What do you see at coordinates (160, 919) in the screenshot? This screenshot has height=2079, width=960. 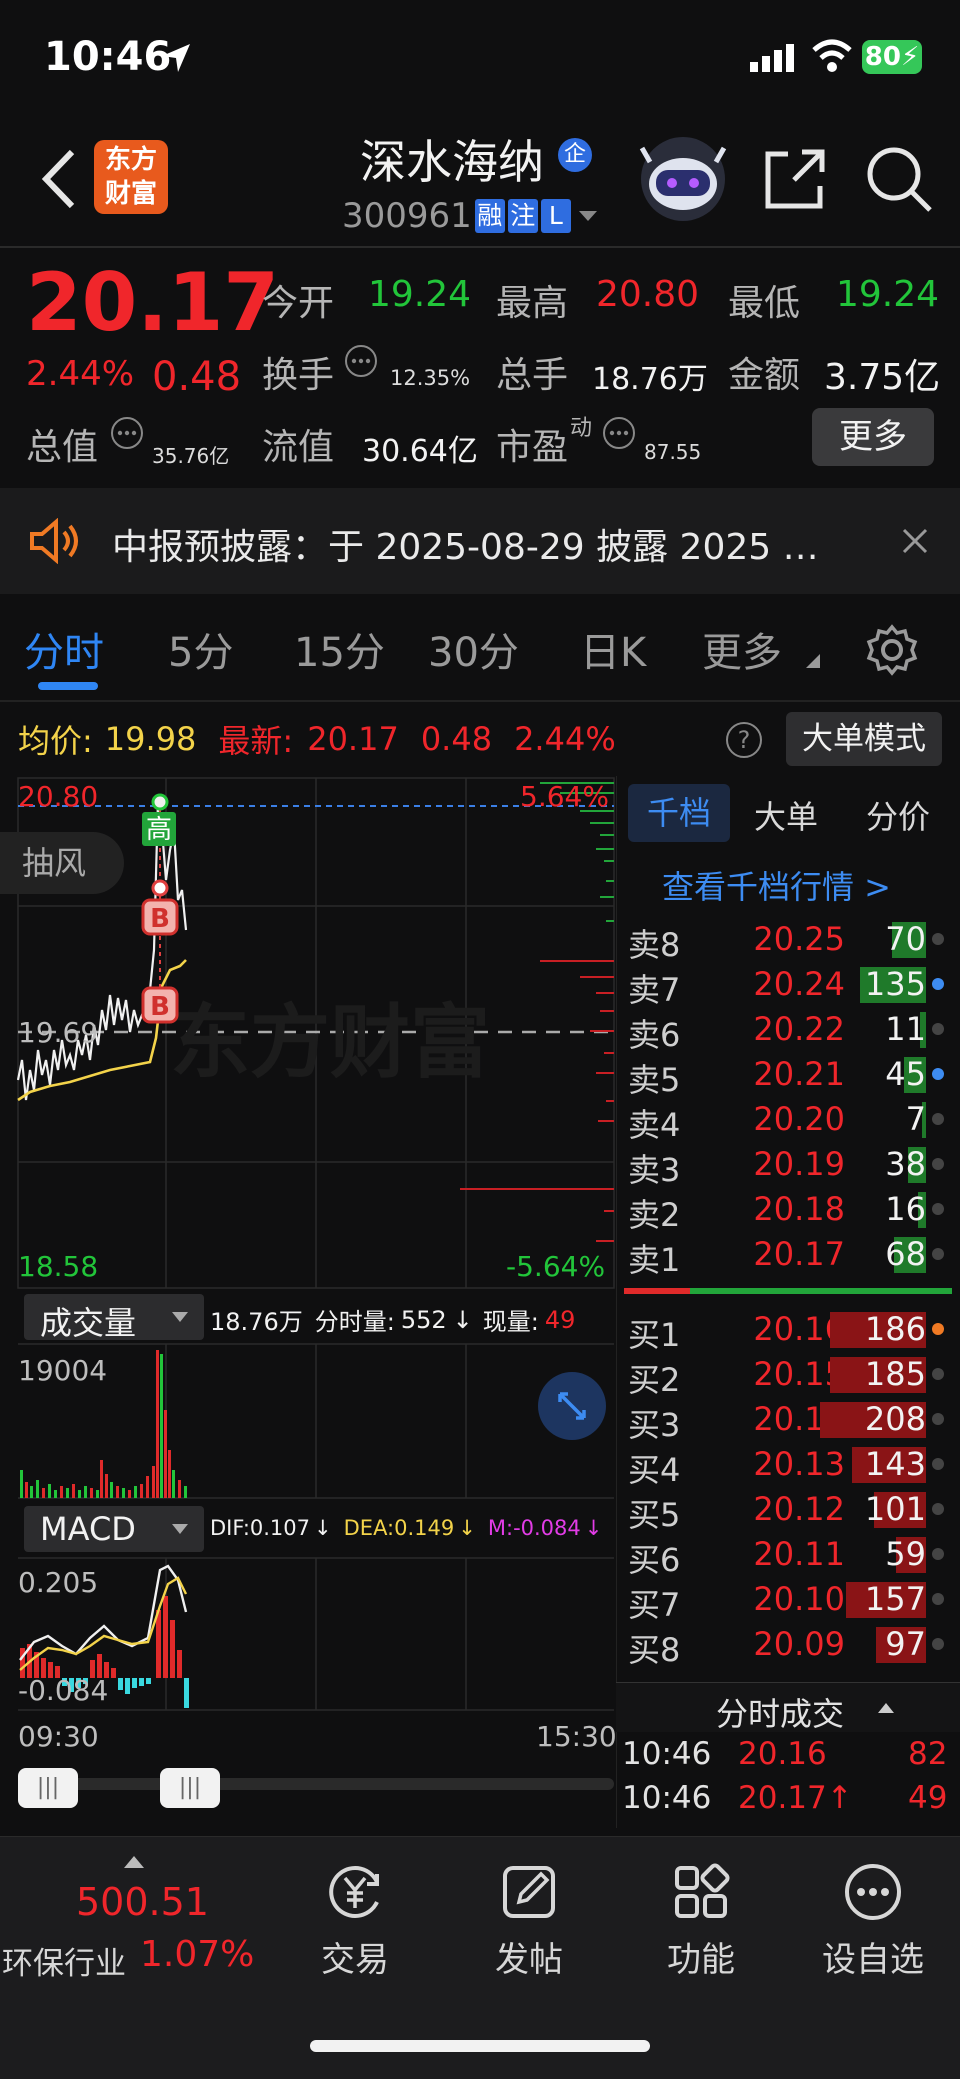 I see `marker-buy-1: B` at bounding box center [160, 919].